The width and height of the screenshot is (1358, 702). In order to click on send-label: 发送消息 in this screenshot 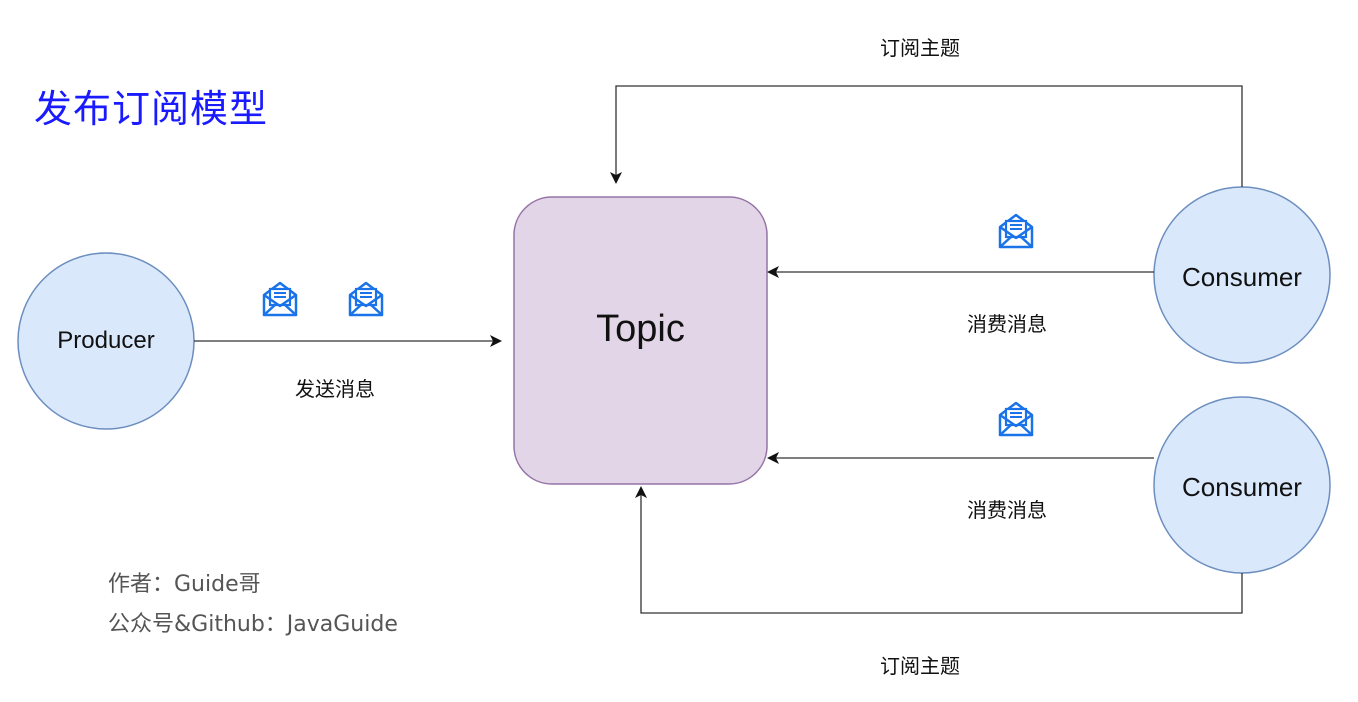, I will do `click(335, 389)`.